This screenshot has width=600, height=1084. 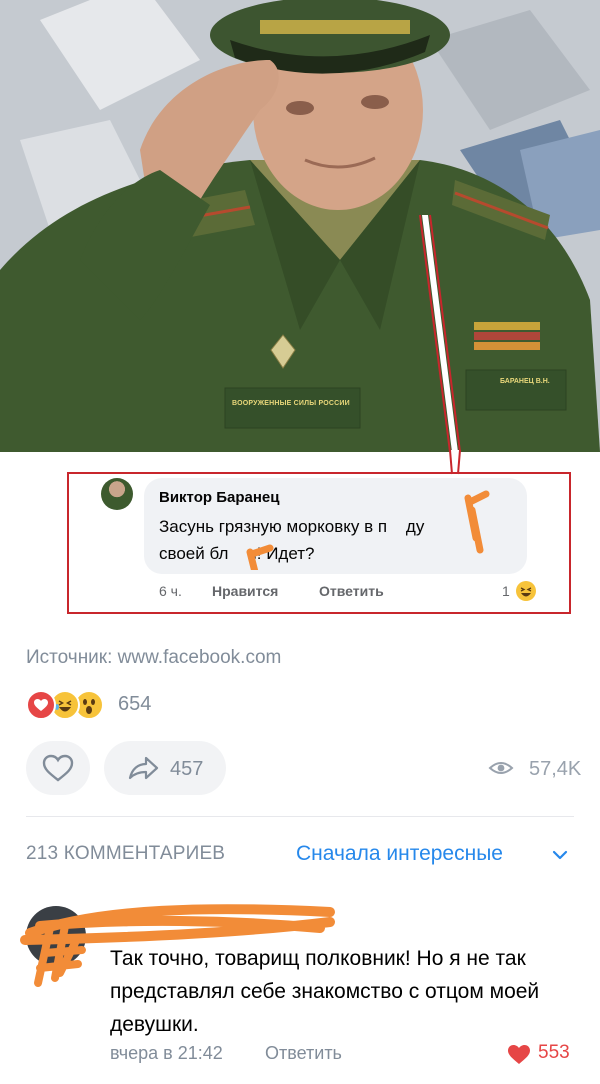 What do you see at coordinates (440, 333) in the screenshot?
I see `callout-pointer` at bounding box center [440, 333].